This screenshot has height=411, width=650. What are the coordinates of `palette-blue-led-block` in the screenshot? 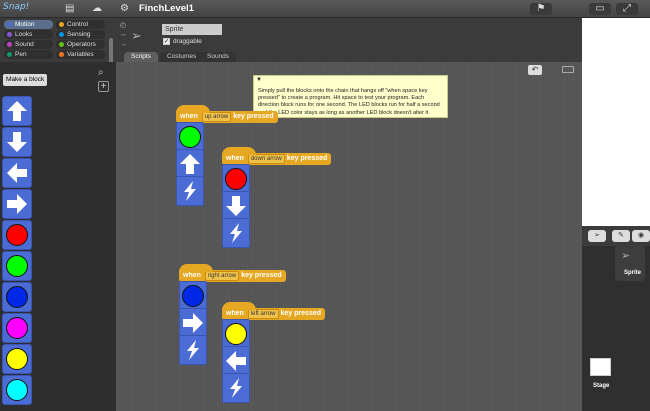 It's located at (17, 297).